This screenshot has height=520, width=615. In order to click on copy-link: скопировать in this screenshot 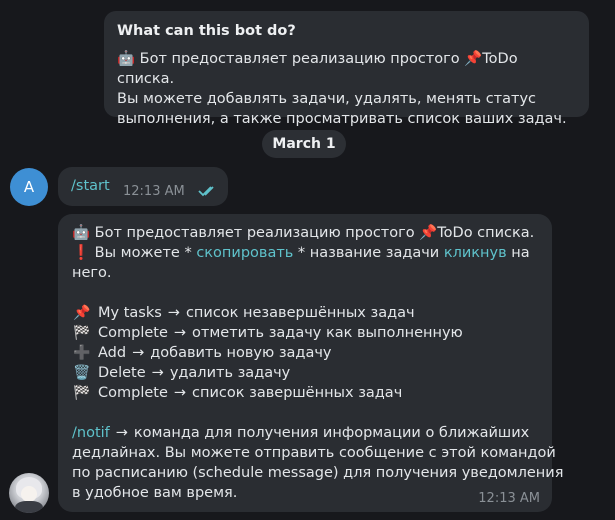, I will do `click(244, 253)`.